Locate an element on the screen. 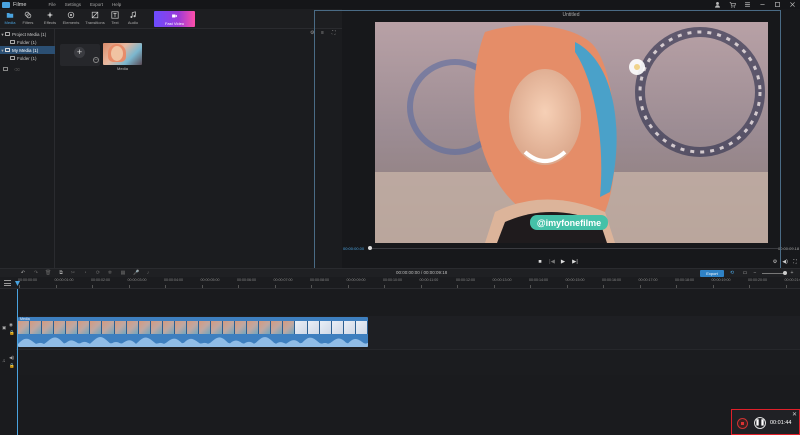 The image size is (800, 435). speaker-icon: ◀) is located at coordinates (11, 358).